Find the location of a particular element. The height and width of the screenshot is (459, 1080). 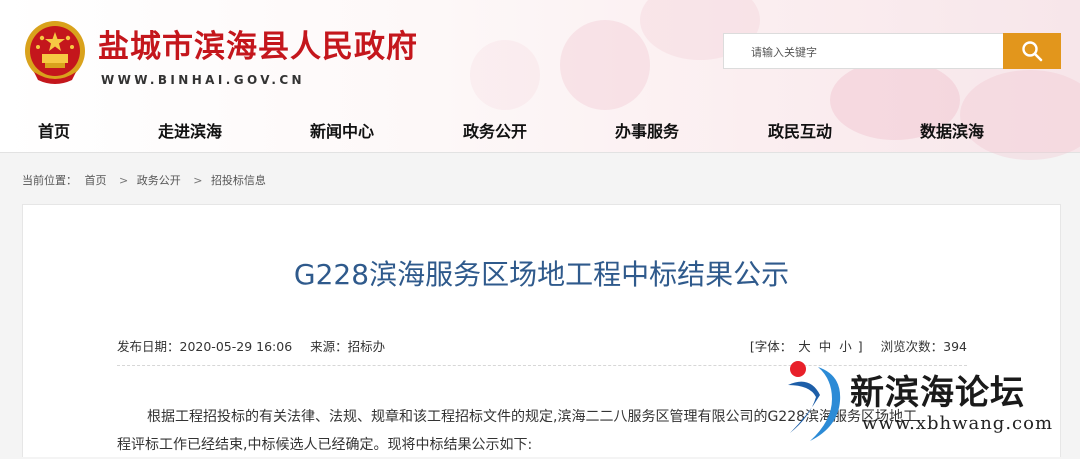

breadcrumb-item-bidding: 招投标信息 is located at coordinates (238, 180).